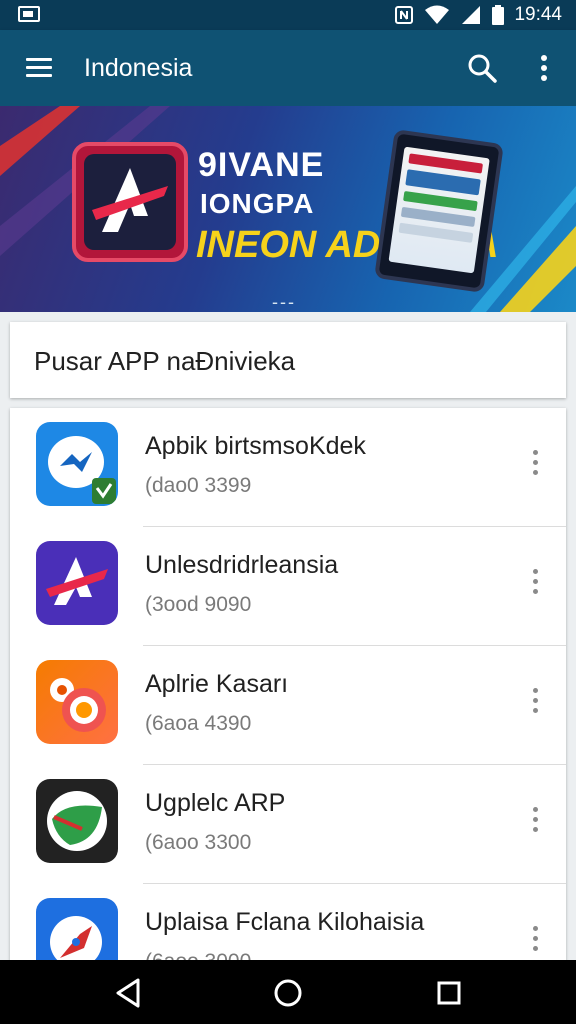 This screenshot has height=1024, width=576. I want to click on battery-icon, so click(498, 15).